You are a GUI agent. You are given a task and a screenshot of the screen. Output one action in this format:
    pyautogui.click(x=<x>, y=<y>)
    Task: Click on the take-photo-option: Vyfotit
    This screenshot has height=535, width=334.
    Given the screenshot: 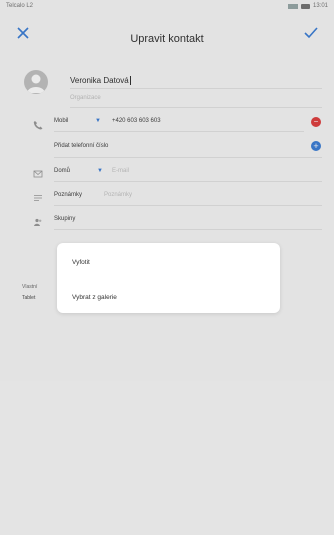 What is the action you would take?
    pyautogui.click(x=81, y=262)
    